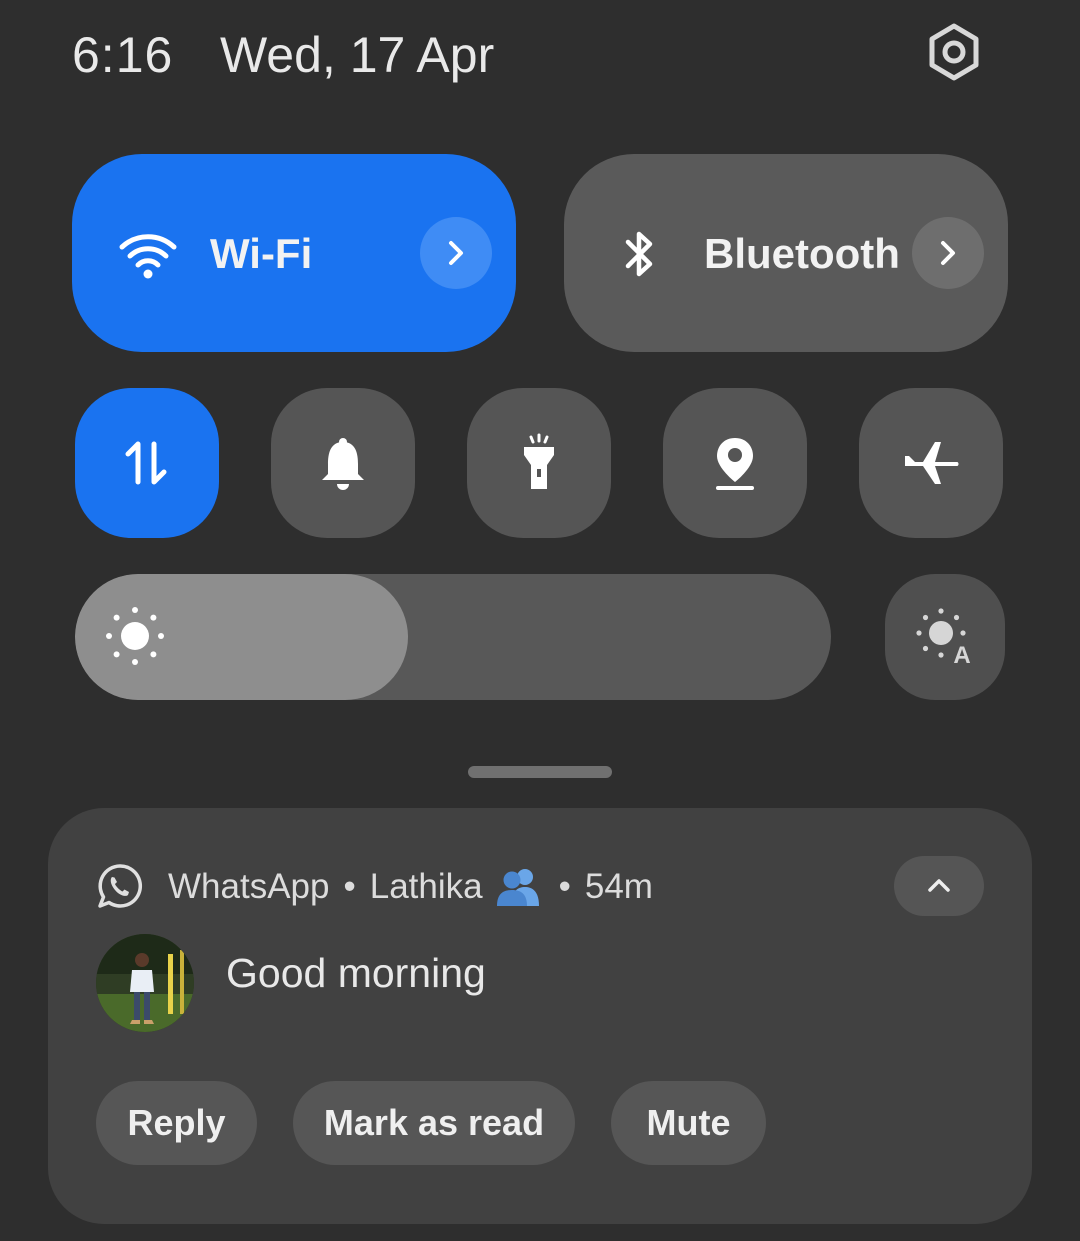  Describe the element at coordinates (434, 1123) in the screenshot. I see `mark-as-read-button: Mark as read` at that location.